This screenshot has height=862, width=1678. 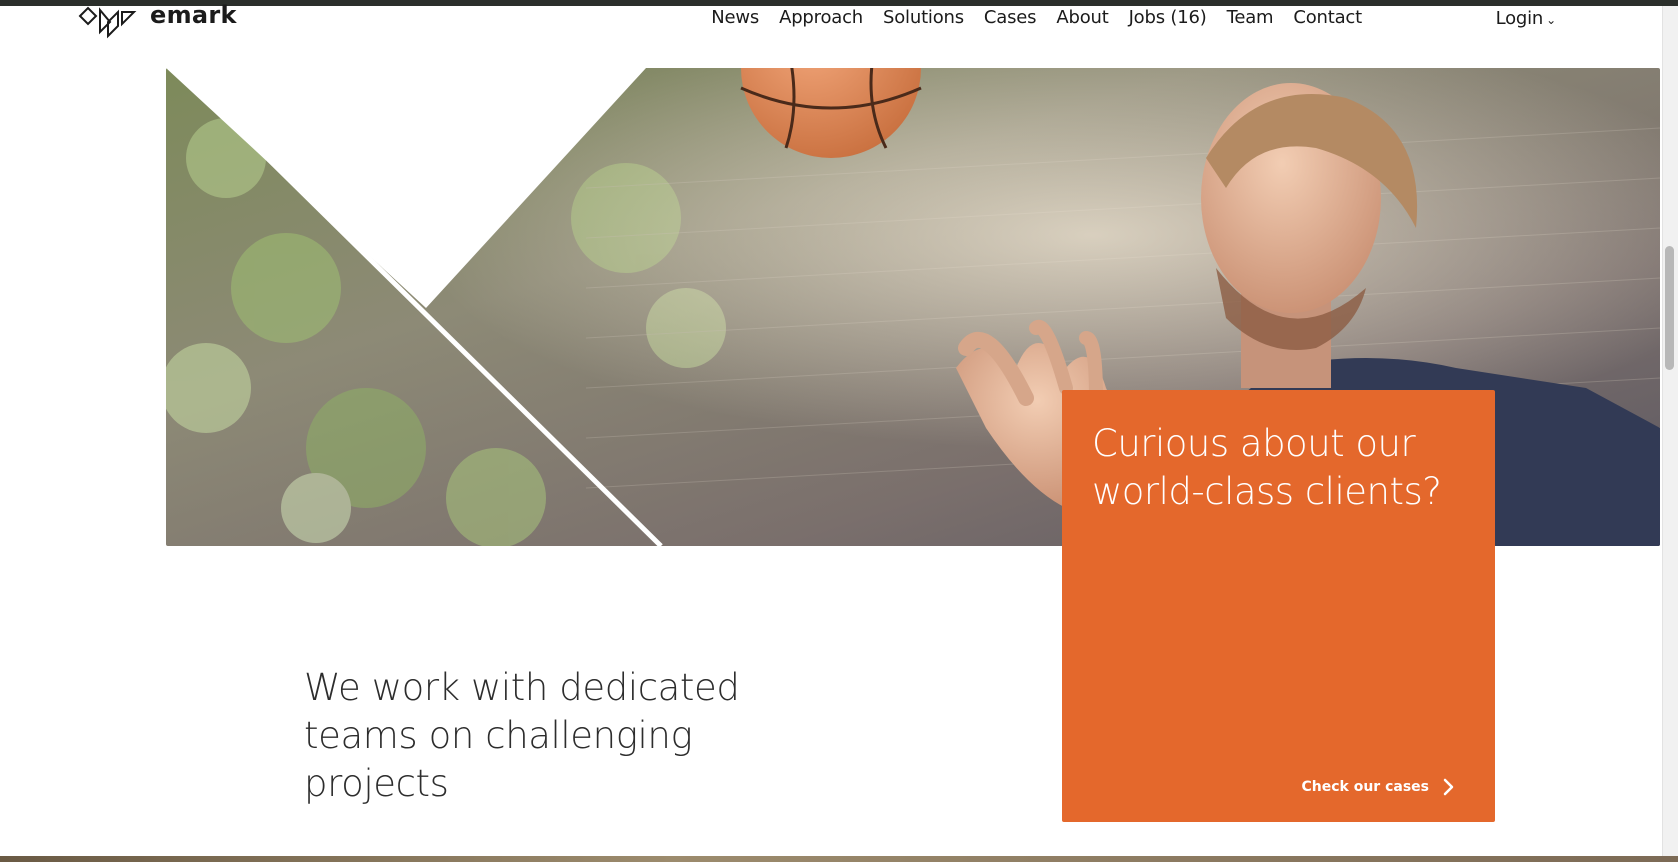 I want to click on logo-wordmark: emark, so click(x=193, y=15).